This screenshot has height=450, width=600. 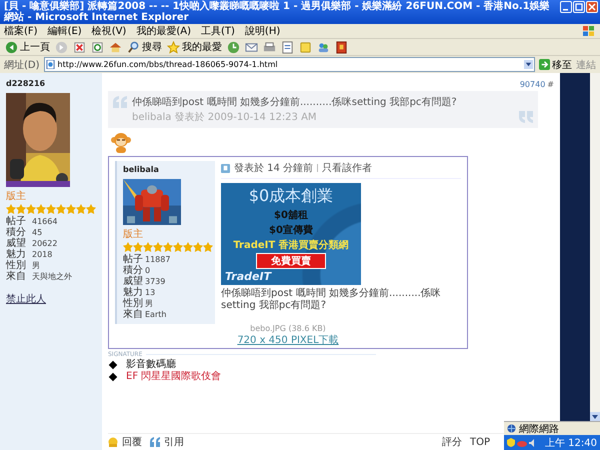 I want to click on post-icon, so click(x=225, y=168).